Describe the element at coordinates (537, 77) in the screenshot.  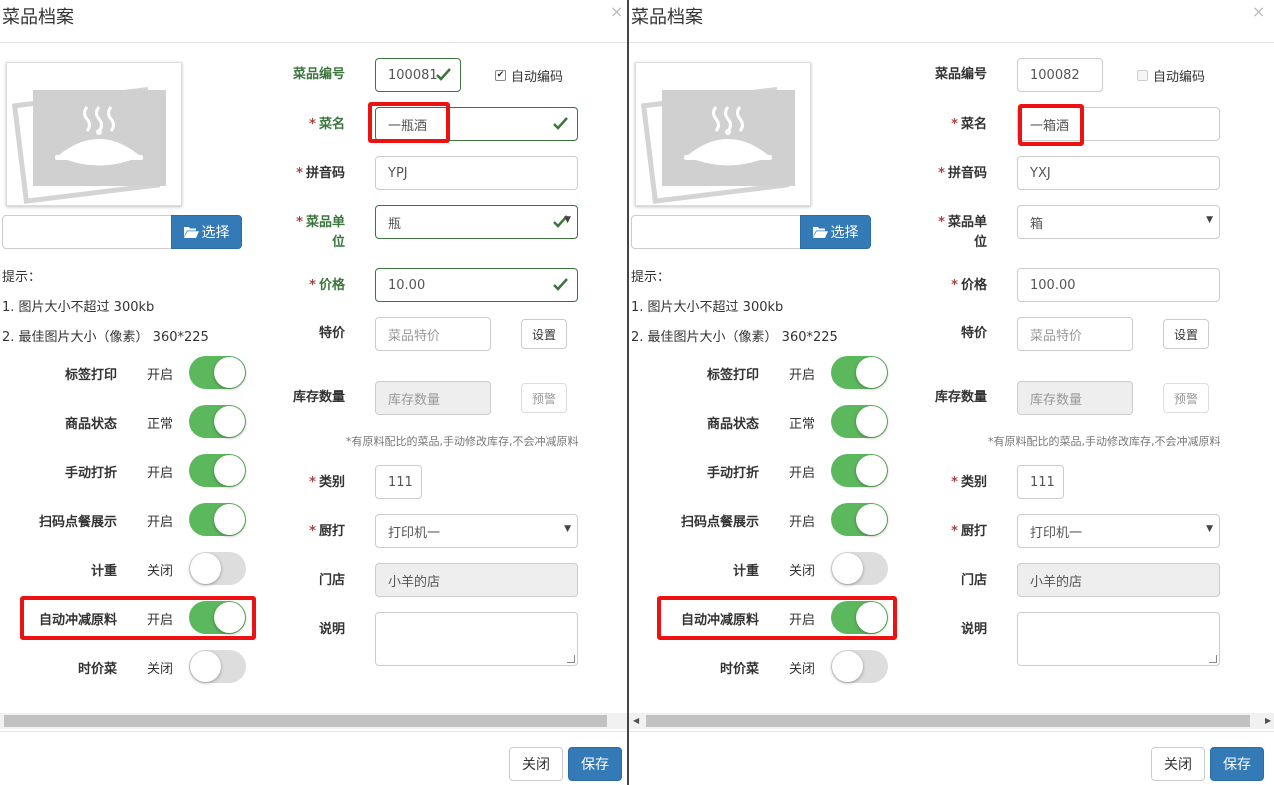
I see `auto-code-label: 自动编码` at that location.